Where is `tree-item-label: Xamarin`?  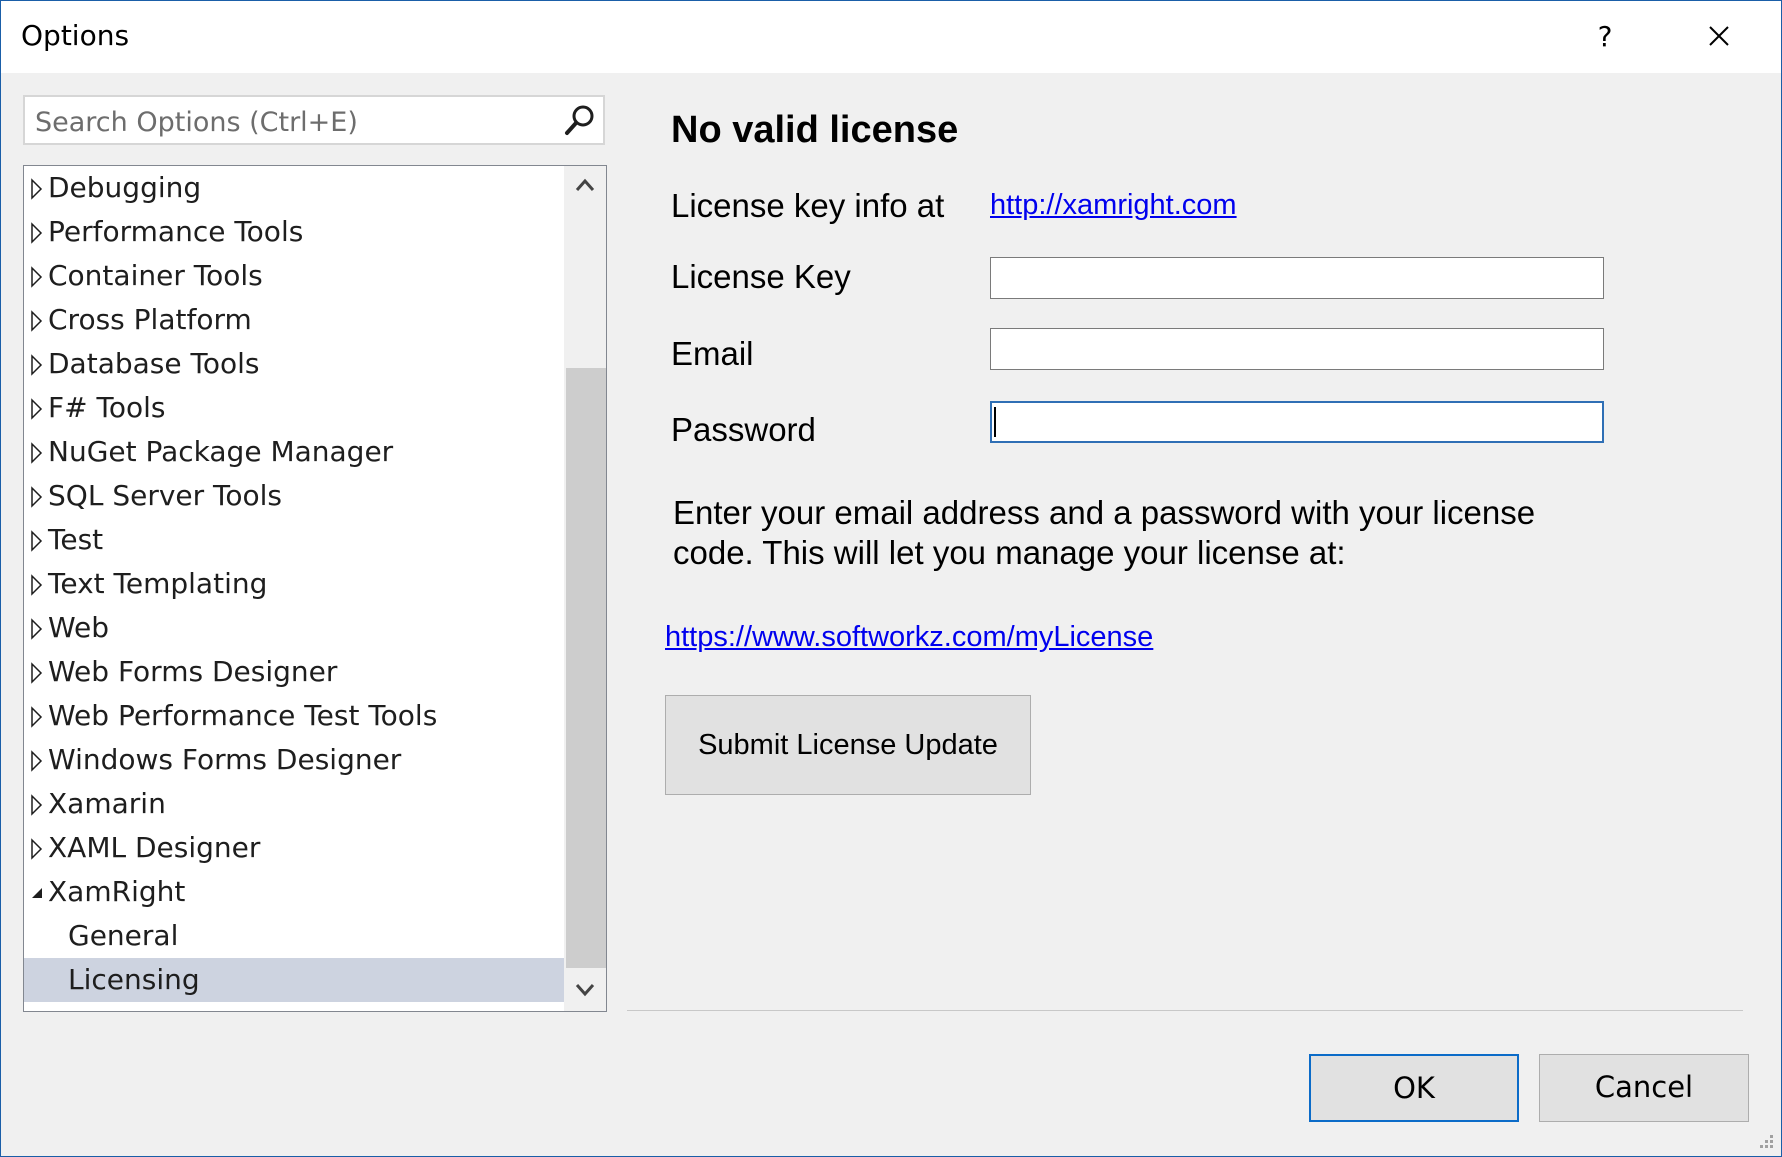
tree-item-label: Xamarin is located at coordinates (107, 803).